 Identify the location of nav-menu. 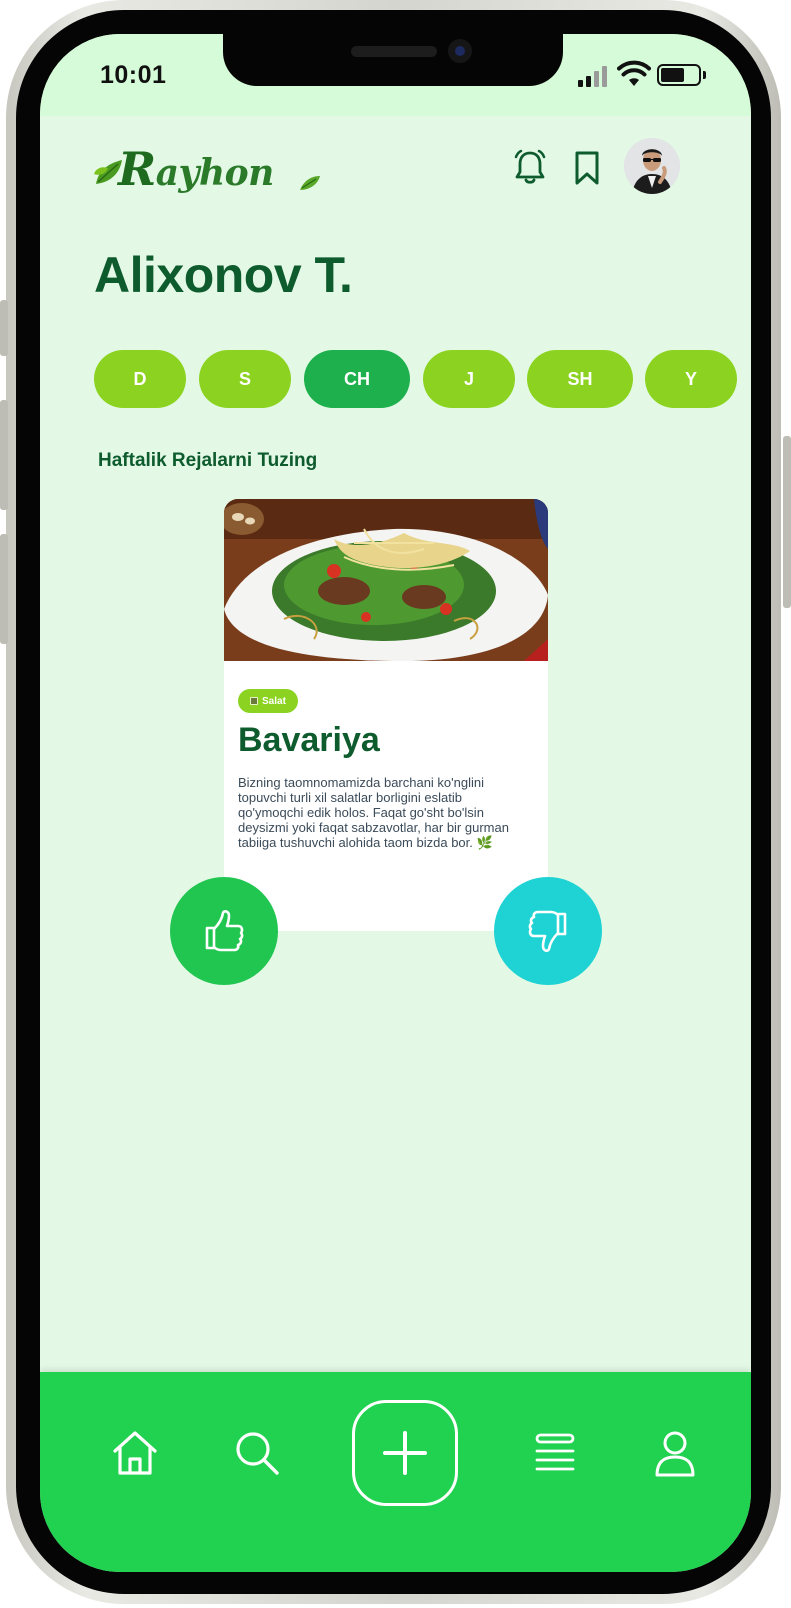
(555, 1453).